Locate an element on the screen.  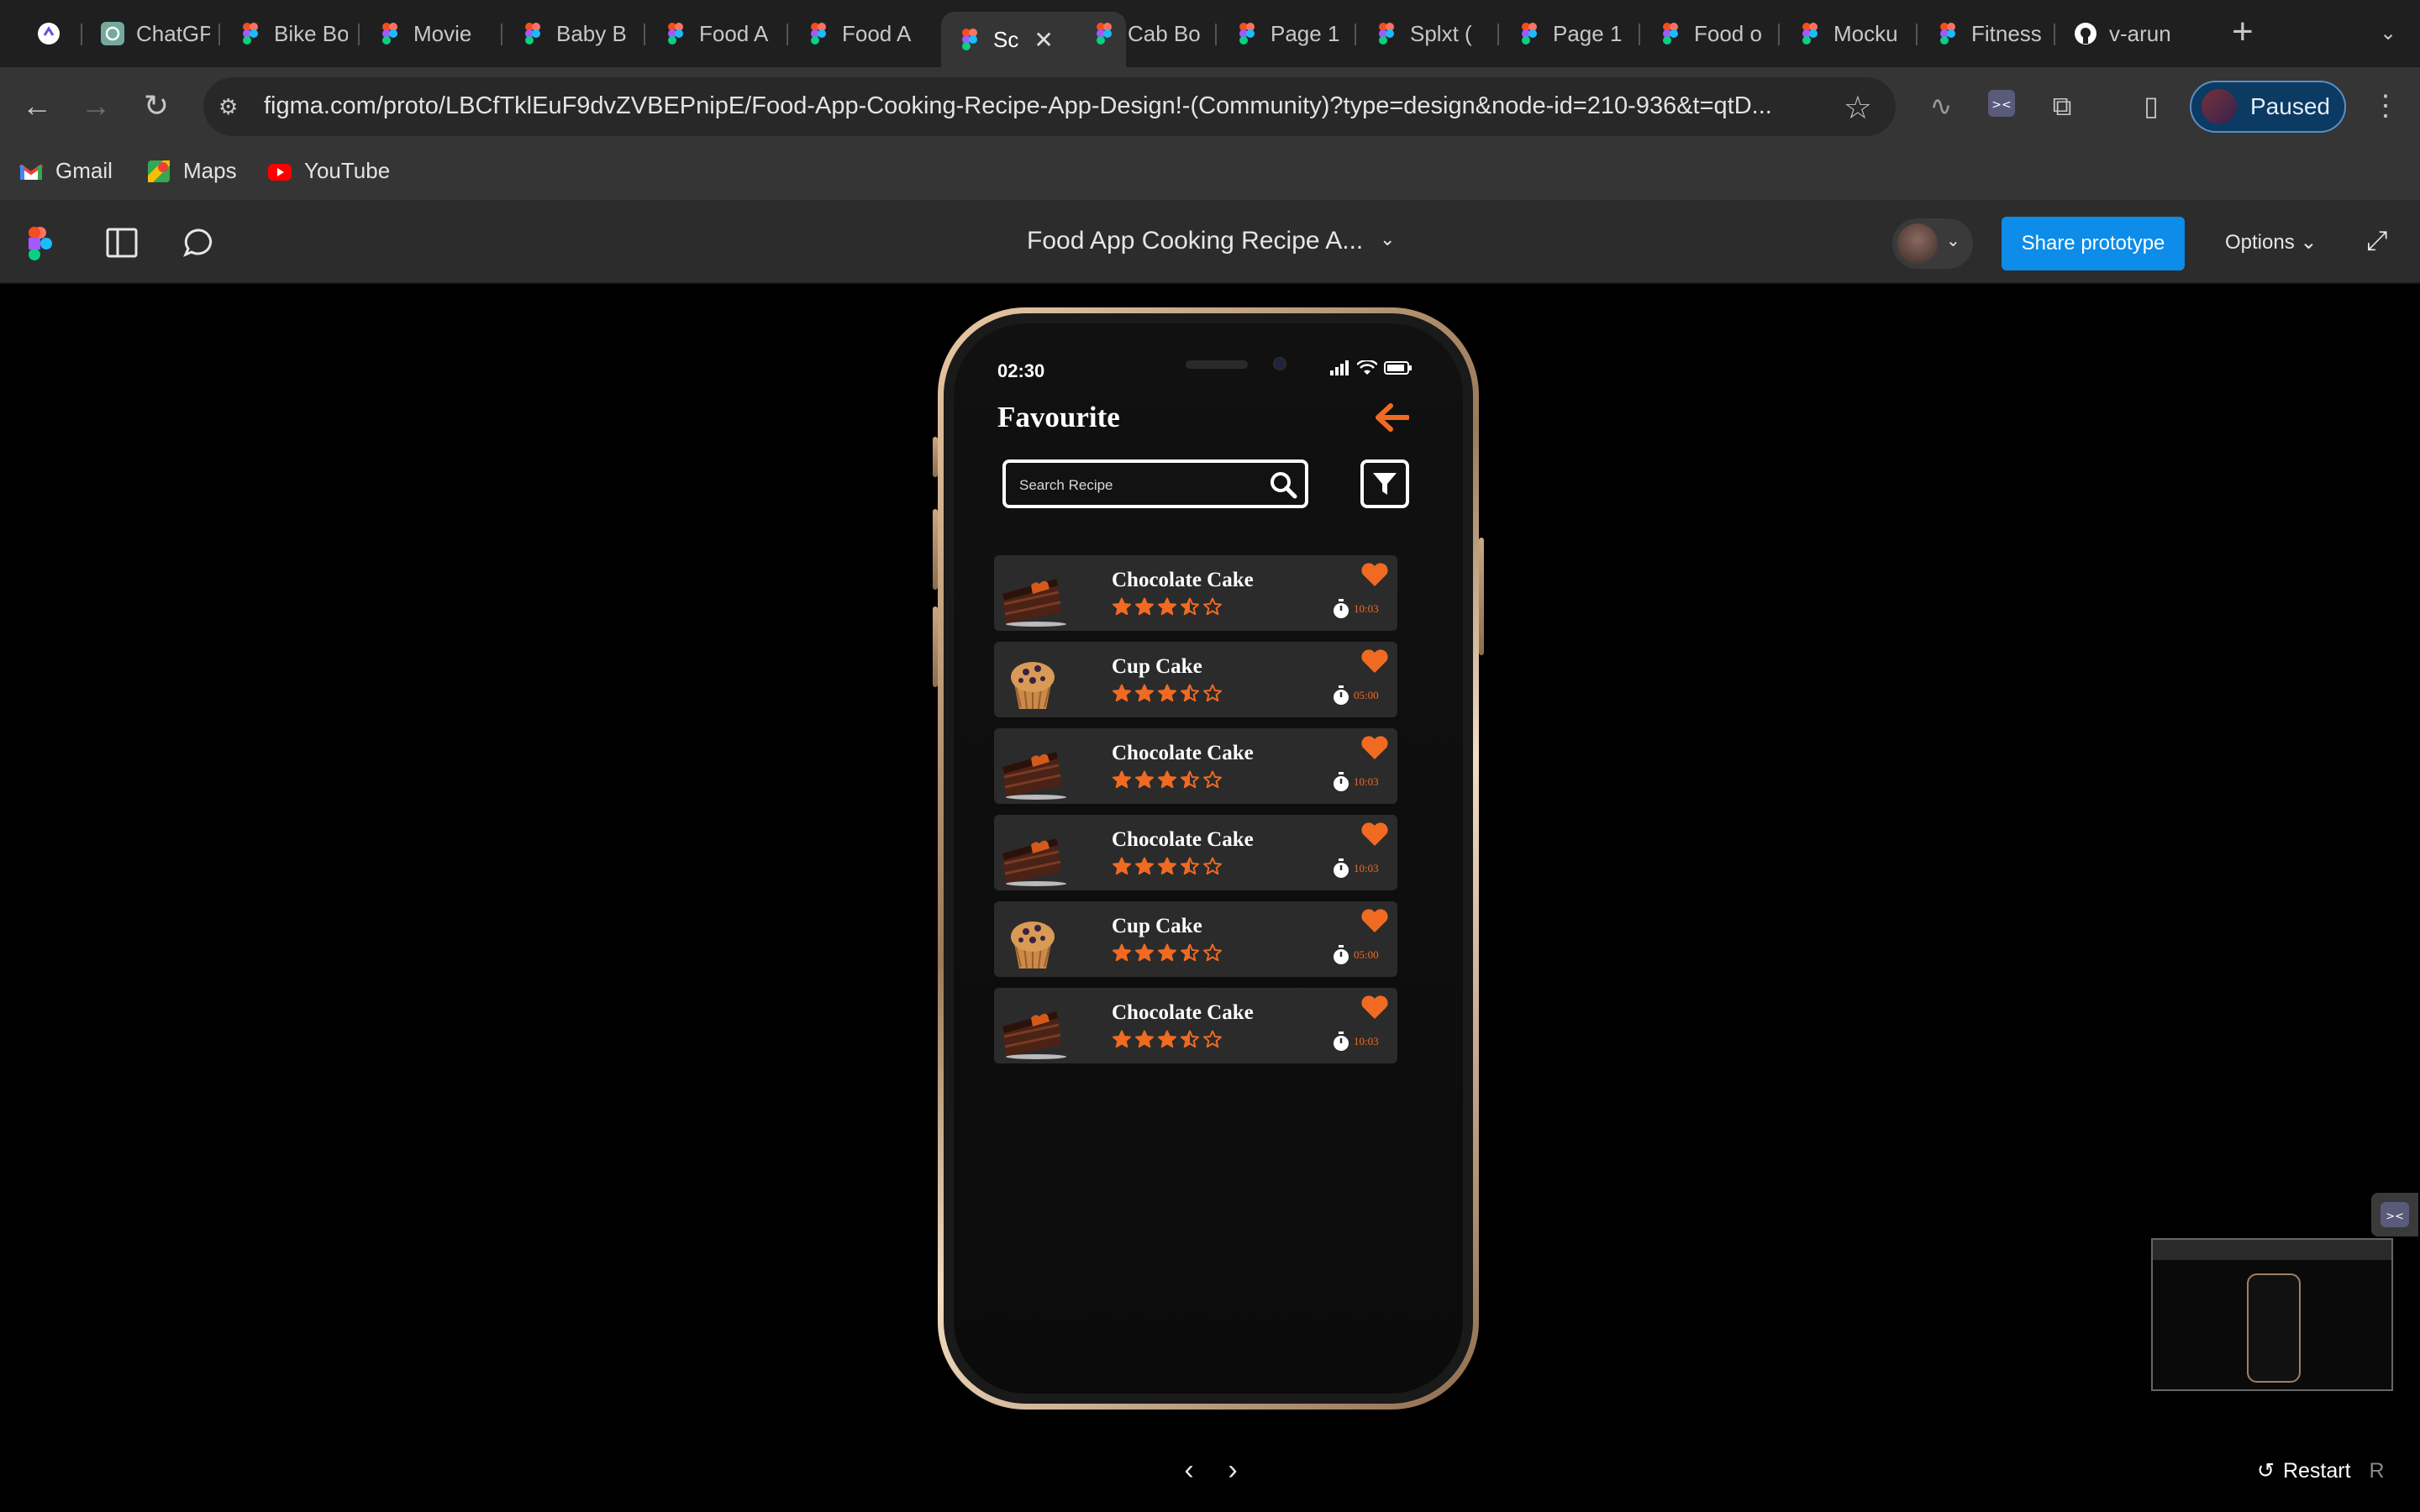
tab-label: Splxt ( is located at coordinates (1441, 33).